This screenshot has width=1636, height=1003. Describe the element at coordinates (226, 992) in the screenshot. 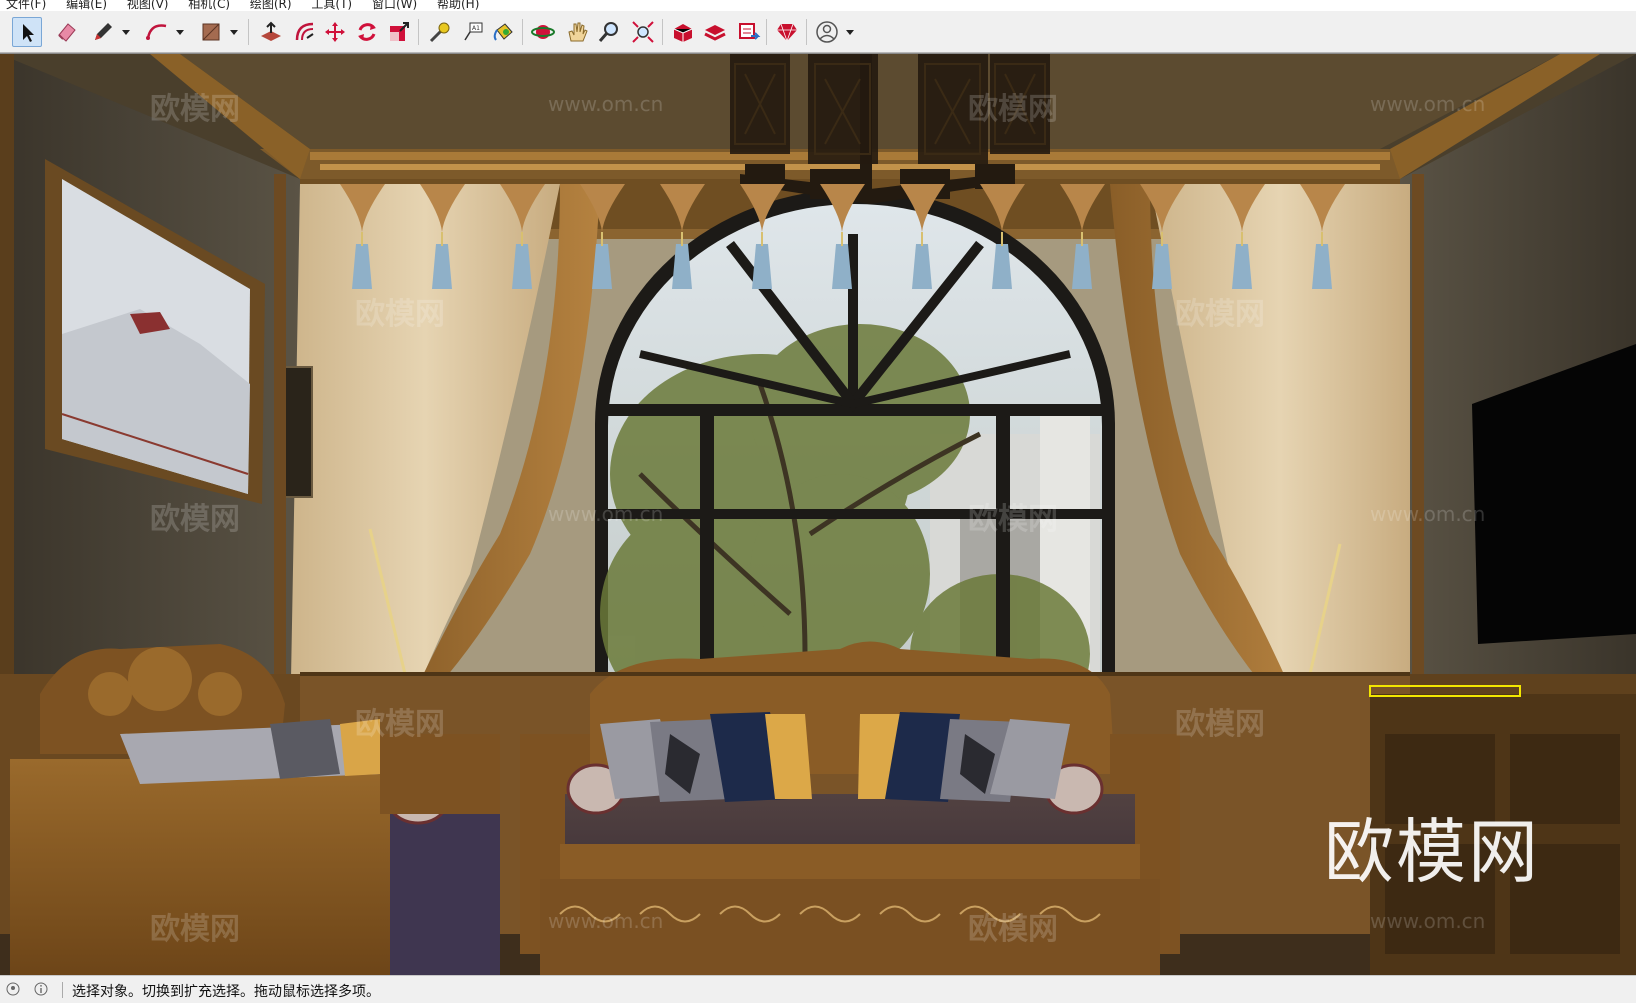

I see `status-message: 选择对象。切换到扩充选择。拖动鼠标选择多项。` at that location.